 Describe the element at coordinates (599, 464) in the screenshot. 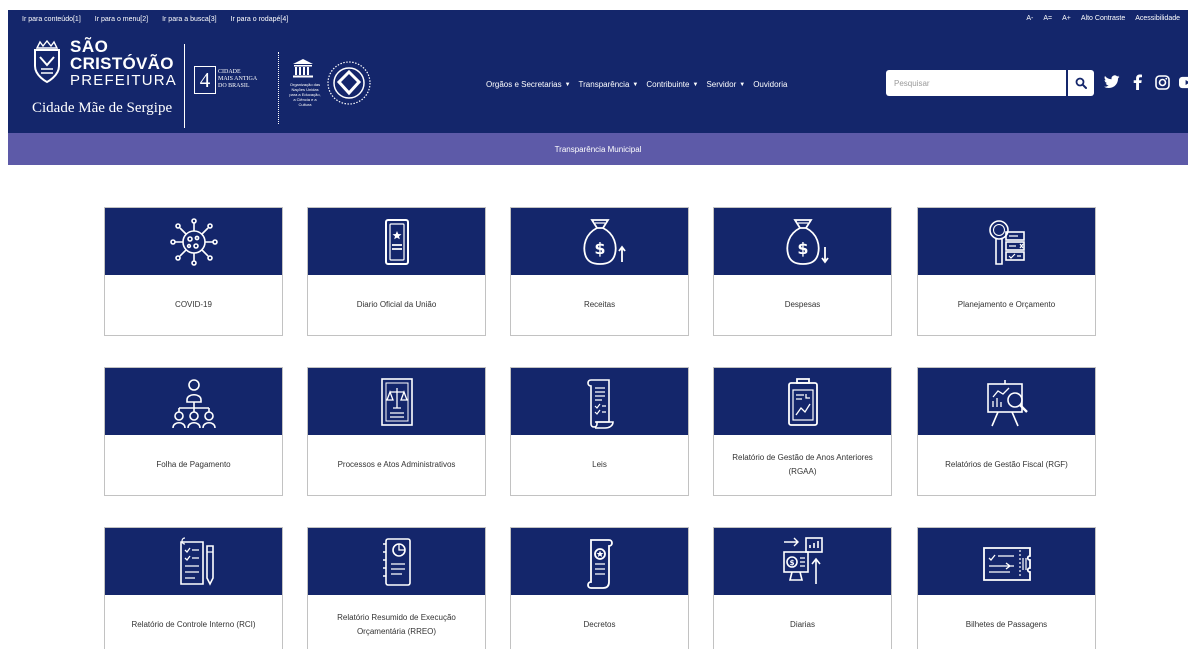

I see `card-label: Leis` at that location.